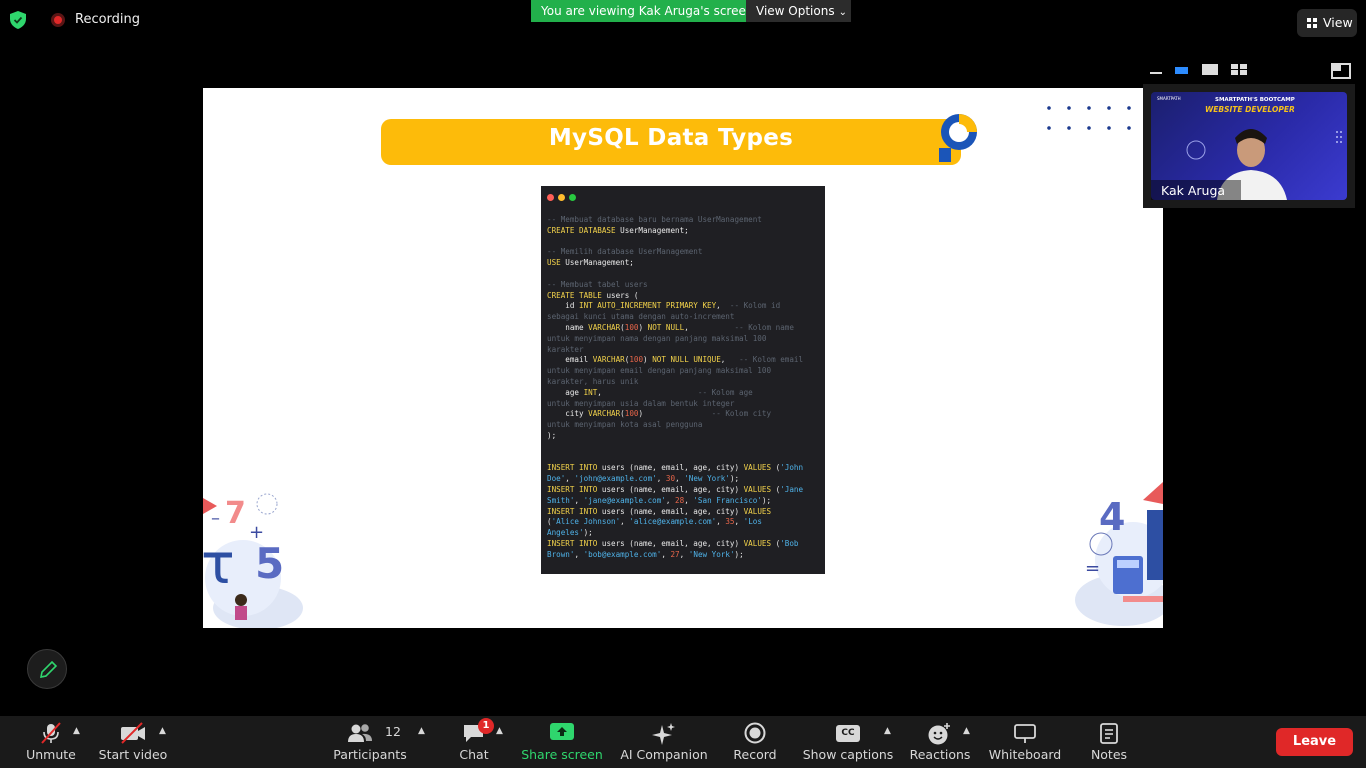 The image size is (1366, 768). Describe the element at coordinates (675, 533) in the screenshot. I see `code-line: Angeles');` at that location.